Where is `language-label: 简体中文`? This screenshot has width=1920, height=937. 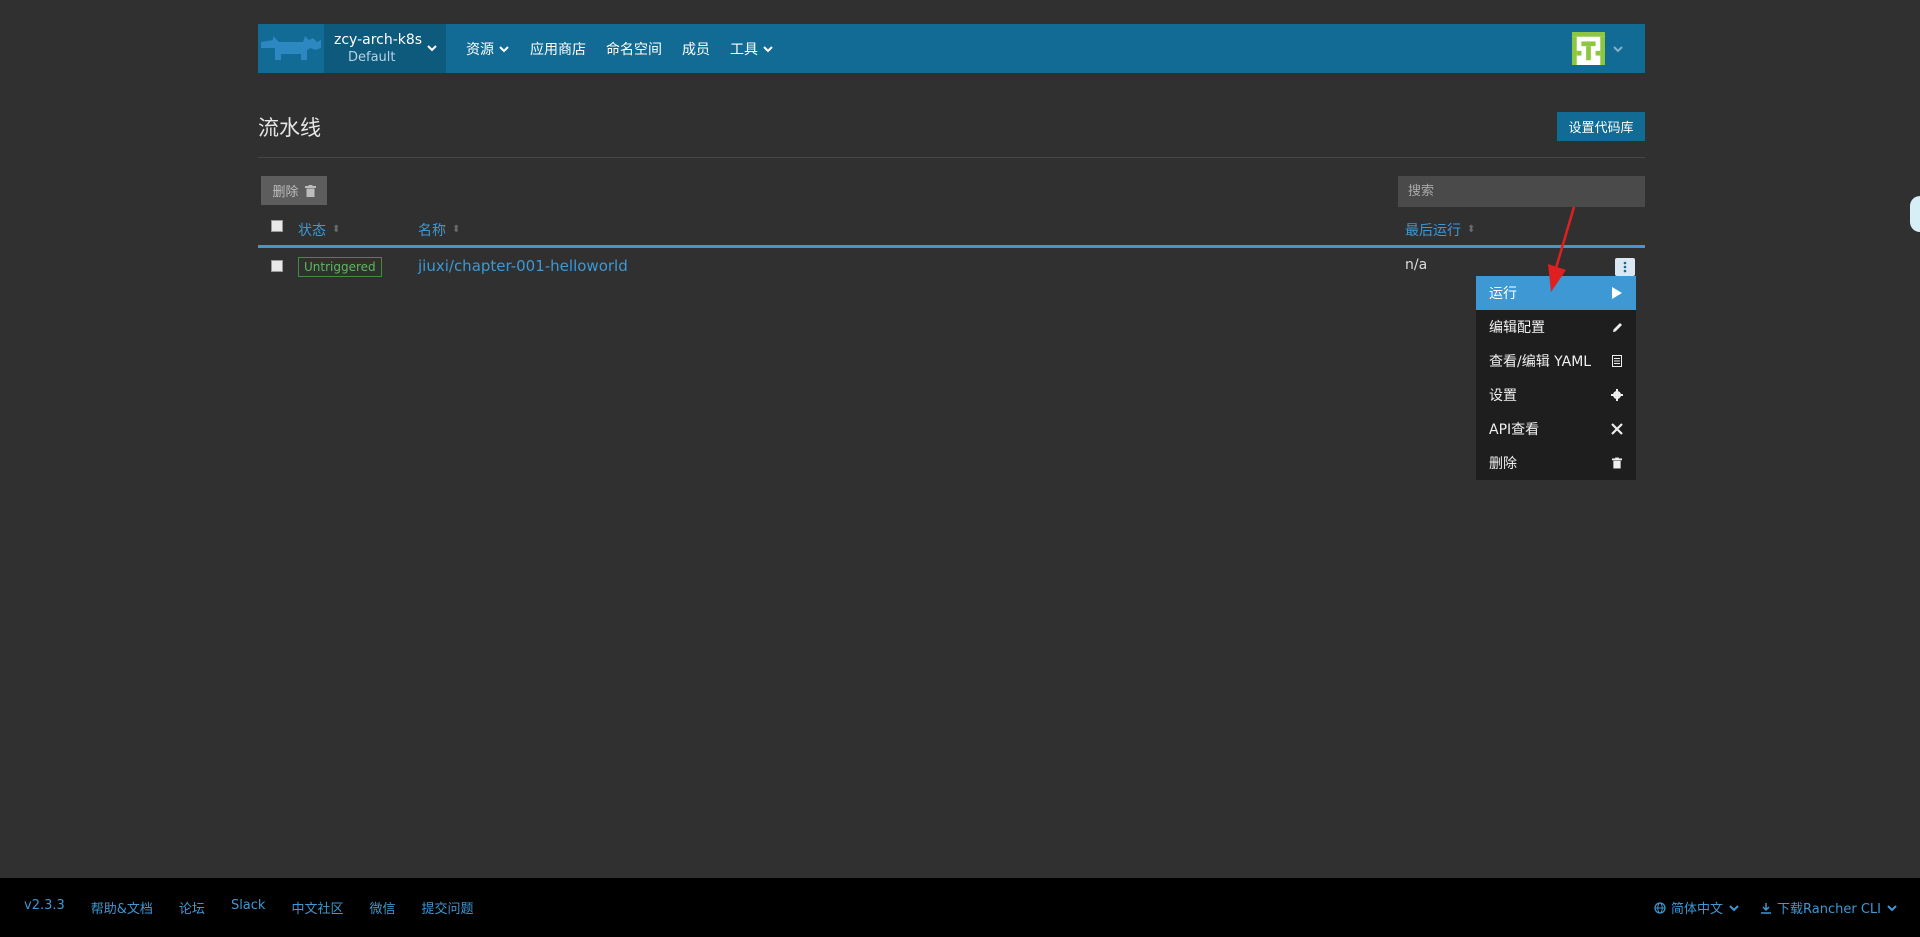 language-label: 简体中文 is located at coordinates (1697, 909).